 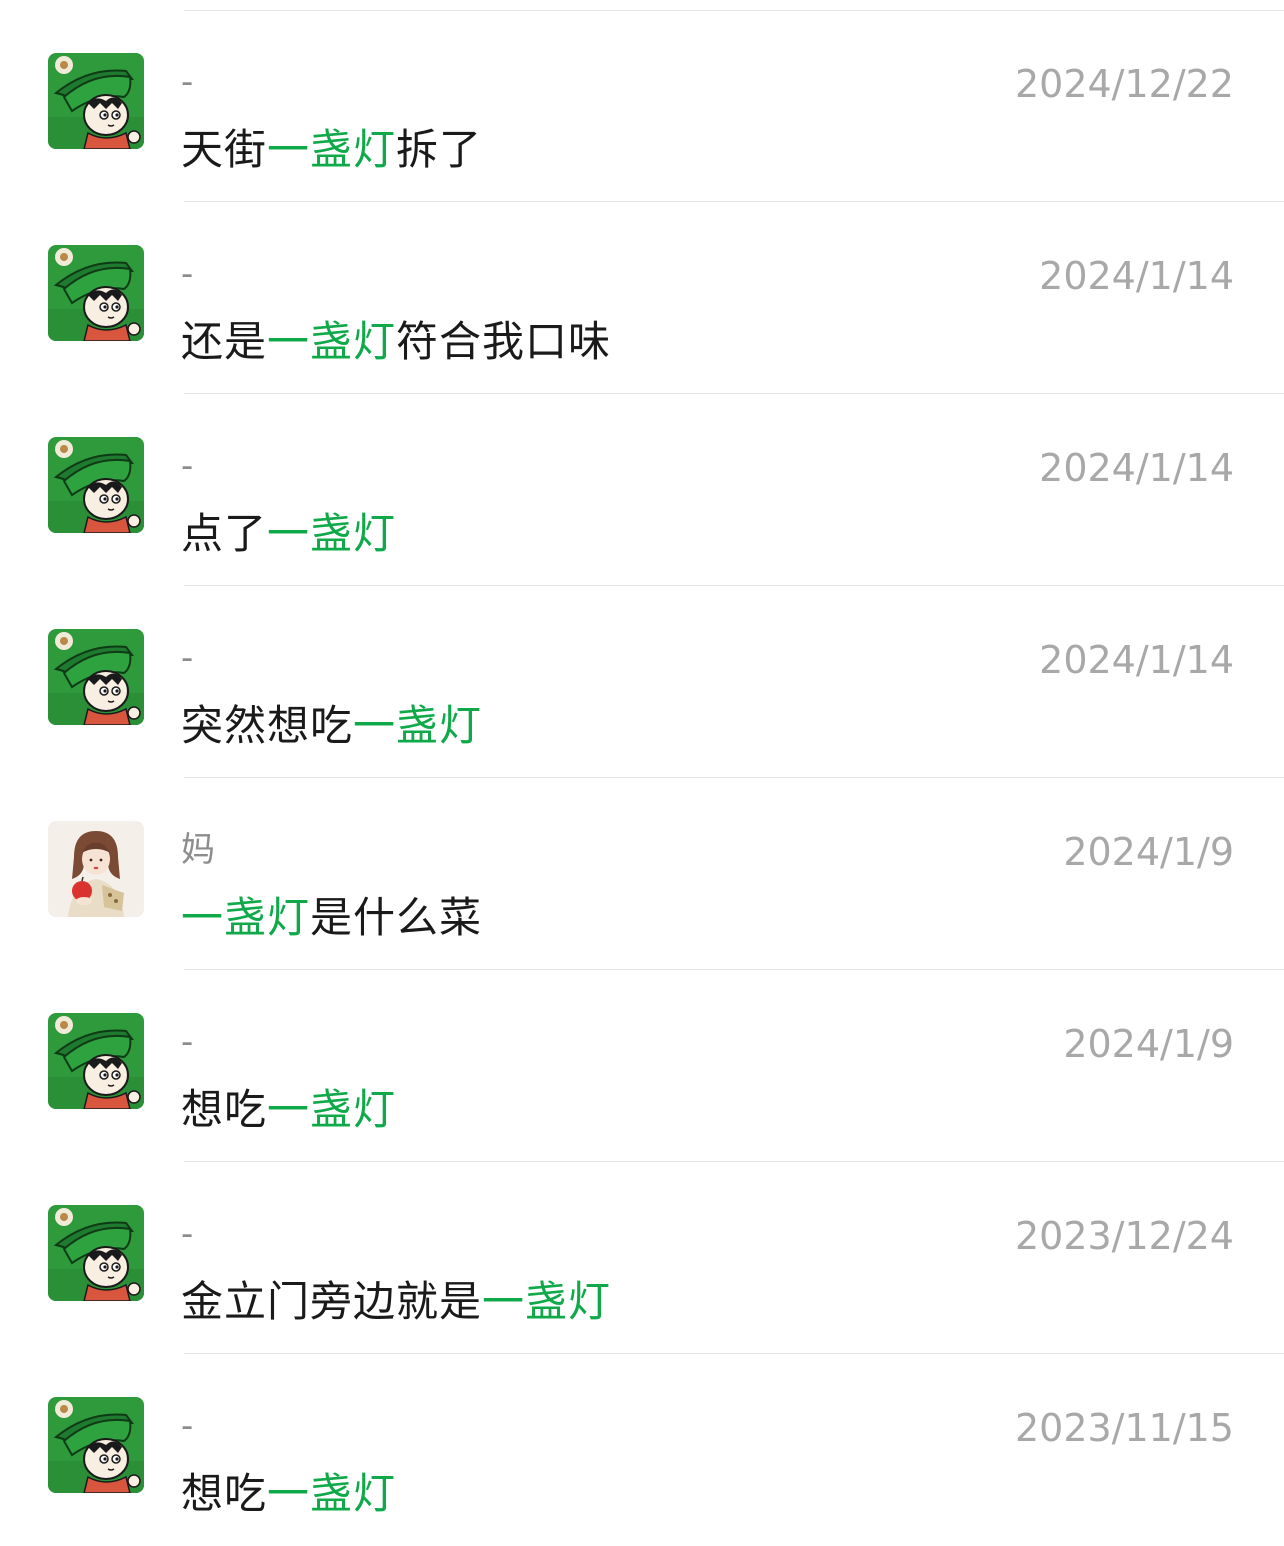 I want to click on message-date: 2023/12/24, so click(x=1124, y=1236).